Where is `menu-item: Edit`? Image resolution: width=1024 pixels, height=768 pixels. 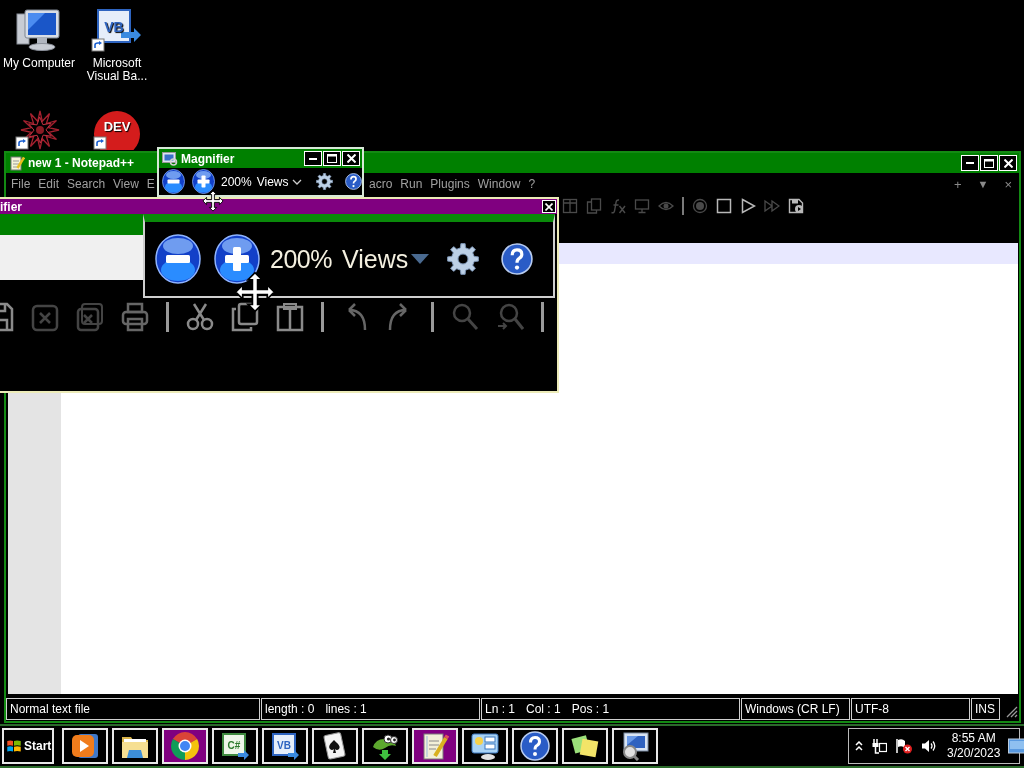 menu-item: Edit is located at coordinates (49, 184).